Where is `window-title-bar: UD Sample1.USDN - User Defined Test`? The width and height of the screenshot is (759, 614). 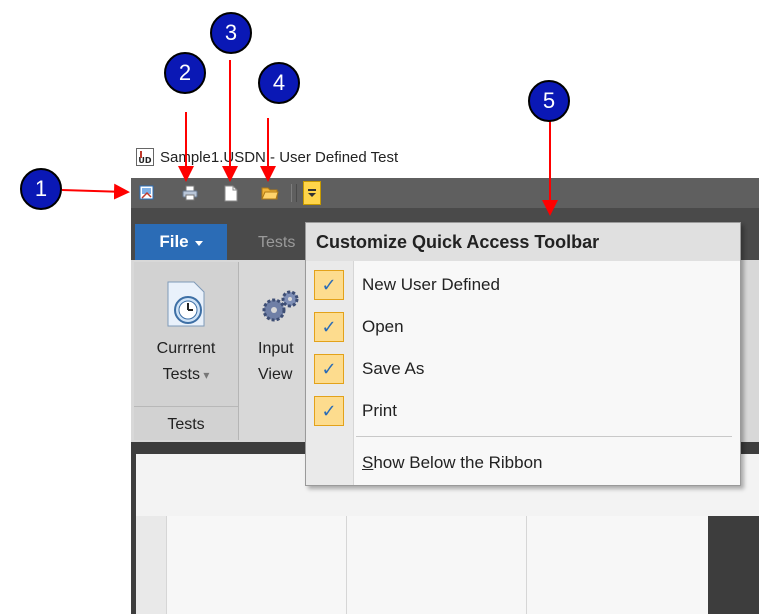
window-title-bar: UD Sample1.USDN - User Defined Test is located at coordinates (267, 157).